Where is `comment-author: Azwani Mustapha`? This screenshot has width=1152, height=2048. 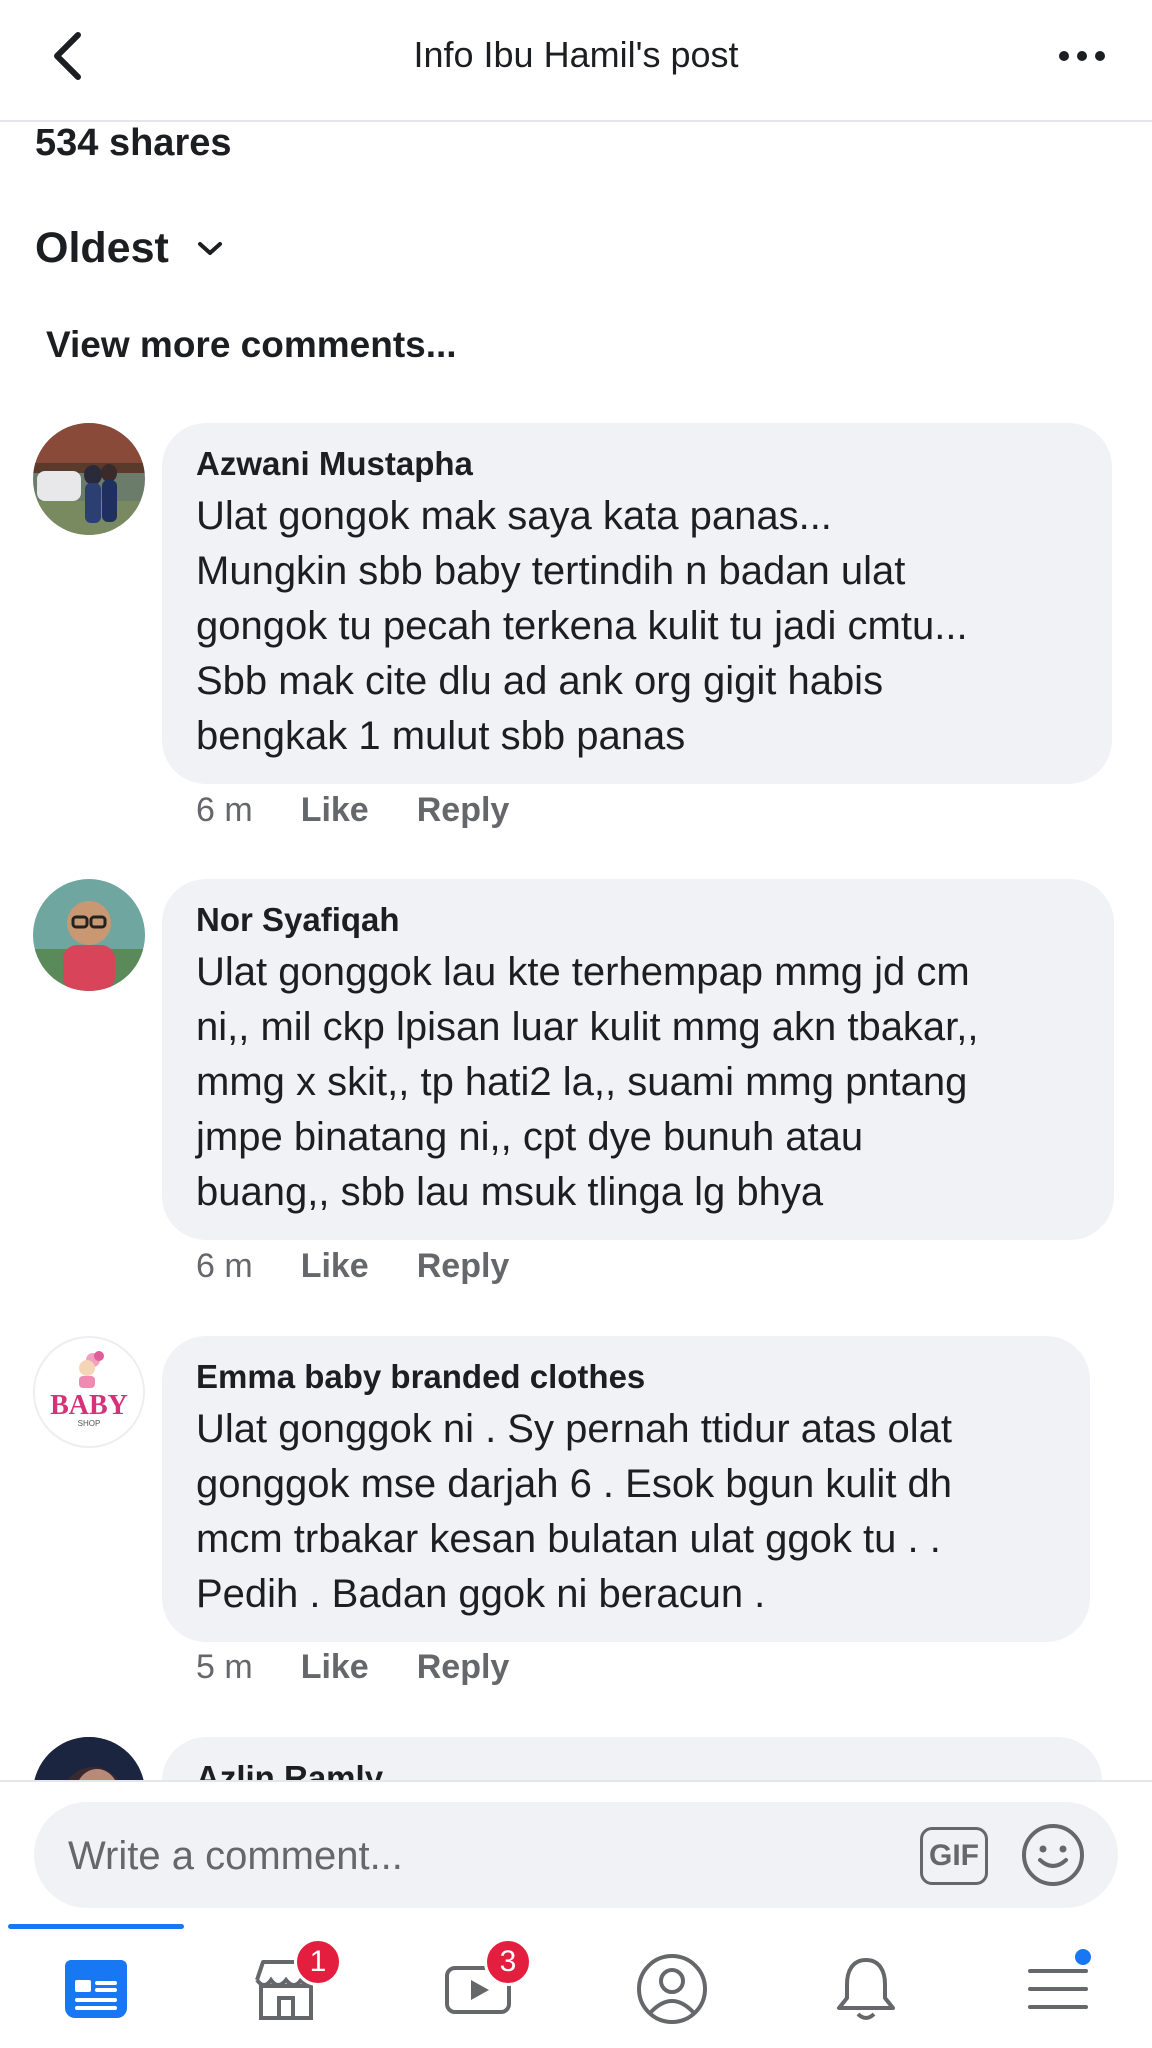
comment-author: Azwani Mustapha is located at coordinates (637, 464).